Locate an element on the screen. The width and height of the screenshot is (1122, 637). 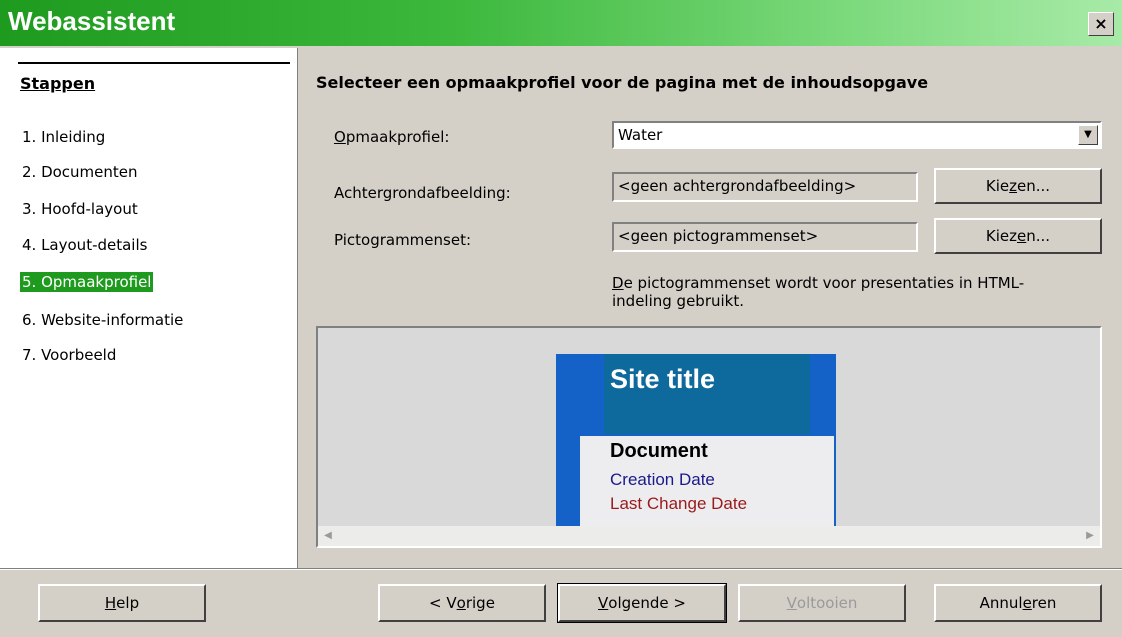
footer-divider is located at coordinates (561, 569).